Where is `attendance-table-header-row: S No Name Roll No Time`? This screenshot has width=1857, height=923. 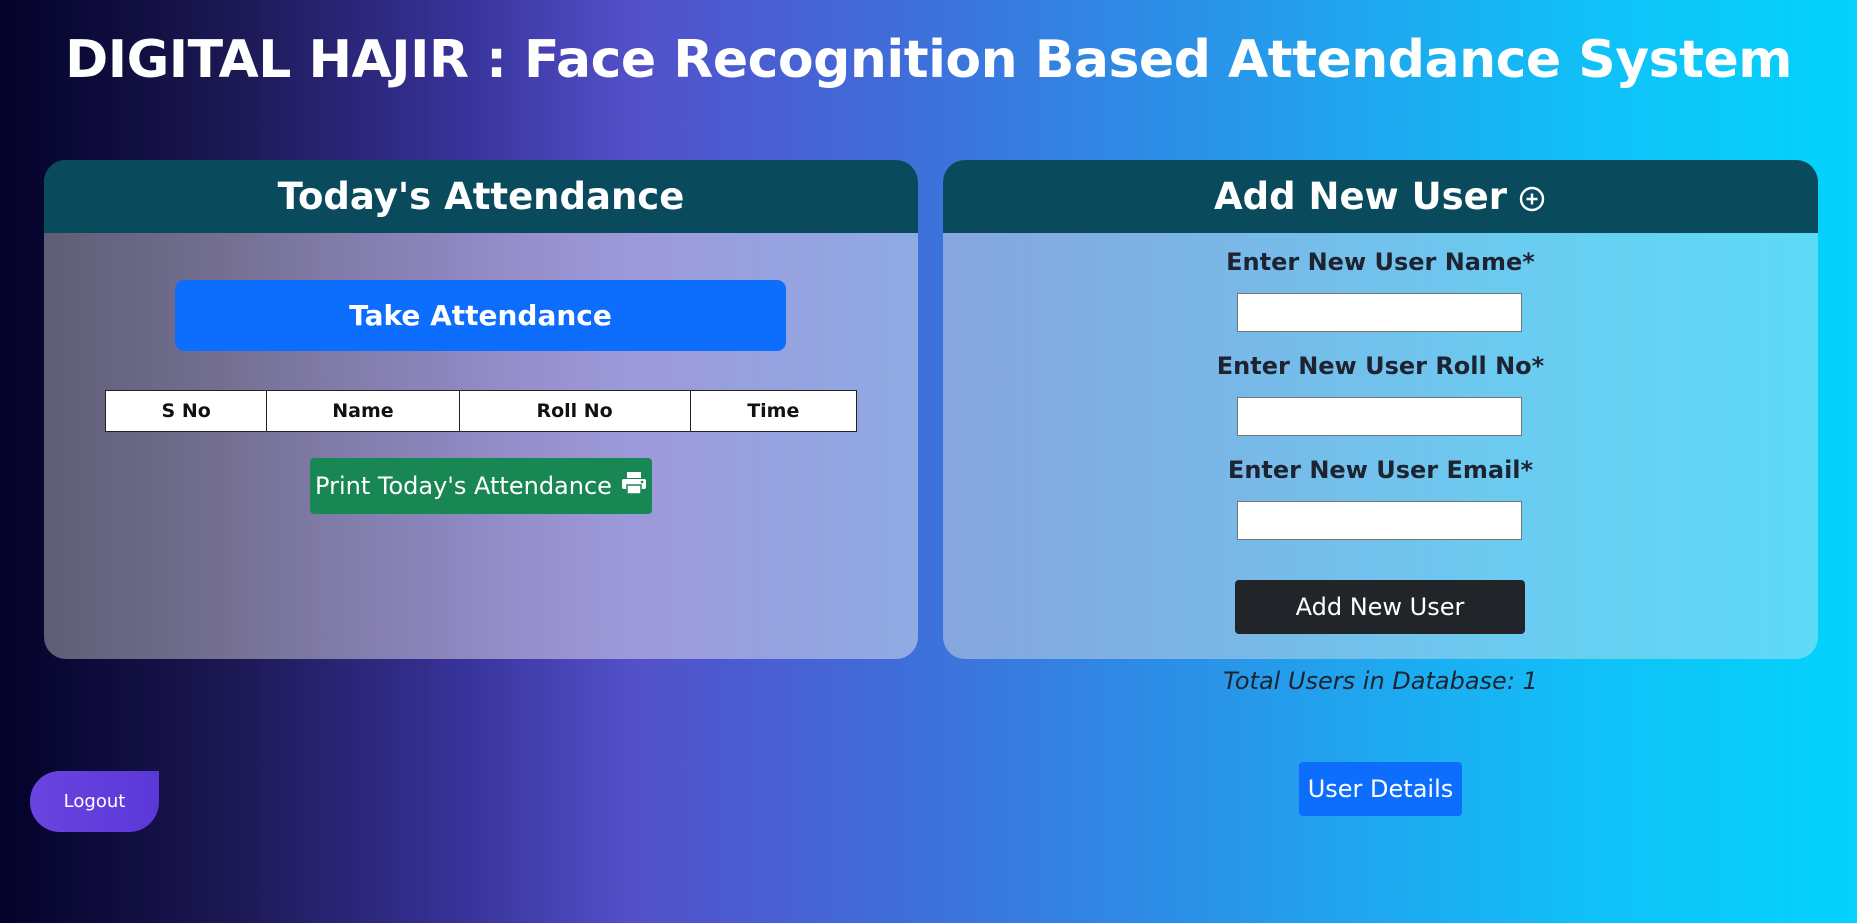 attendance-table-header-row: S No Name Roll No Time is located at coordinates (481, 411).